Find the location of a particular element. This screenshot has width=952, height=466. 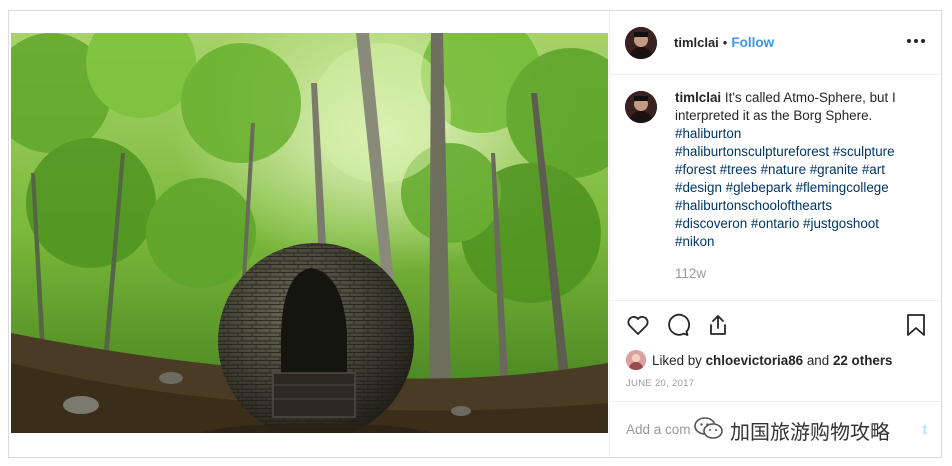

watermark: 加国旅游购物攻略 is located at coordinates (793, 430).